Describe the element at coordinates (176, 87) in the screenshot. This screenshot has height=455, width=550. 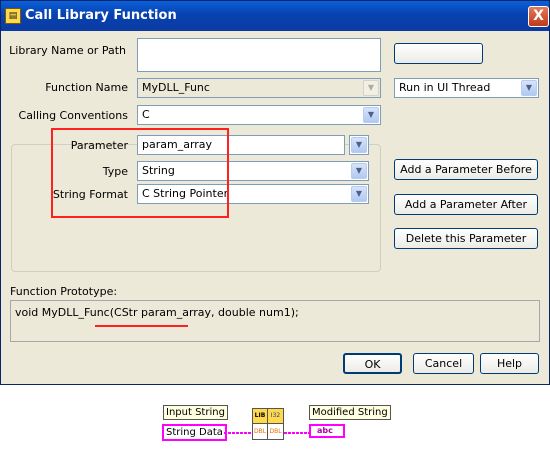
I see `function-name-value: MyDLL_Func` at that location.